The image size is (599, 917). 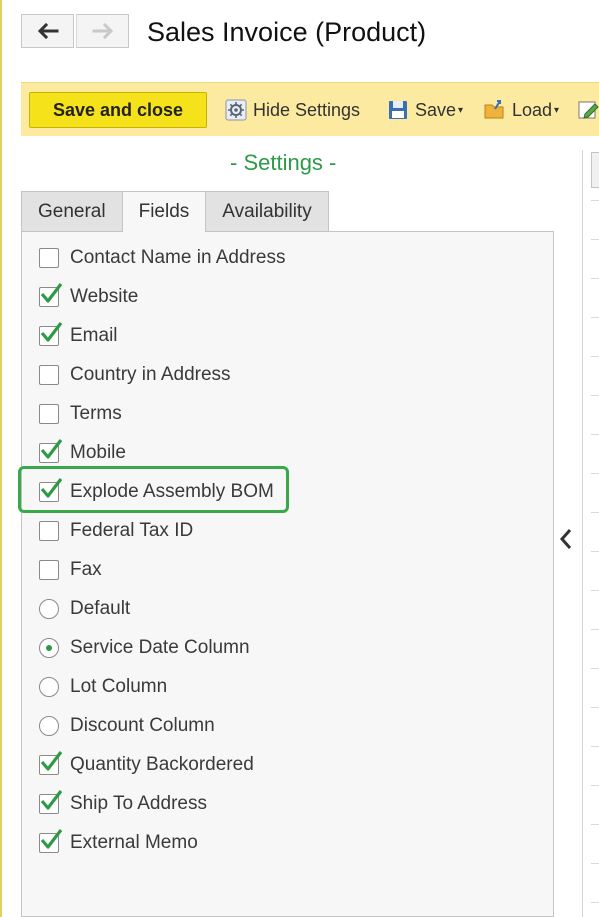 What do you see at coordinates (595, 558) in the screenshot?
I see `right-grid` at bounding box center [595, 558].